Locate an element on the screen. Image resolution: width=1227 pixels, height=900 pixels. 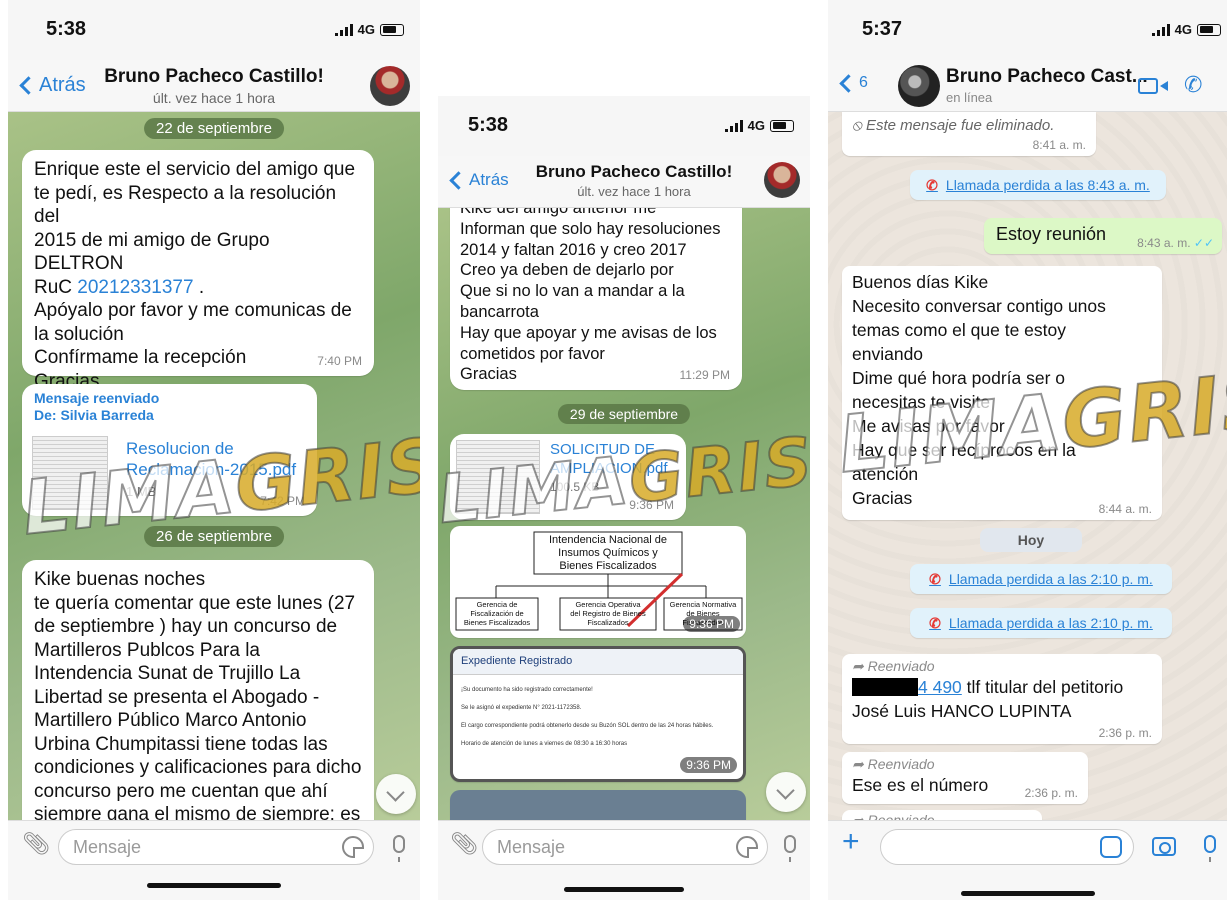
outgoing-message: Estoy reunión 8:43 a. m. ✓✓ is located at coordinates (1103, 236).